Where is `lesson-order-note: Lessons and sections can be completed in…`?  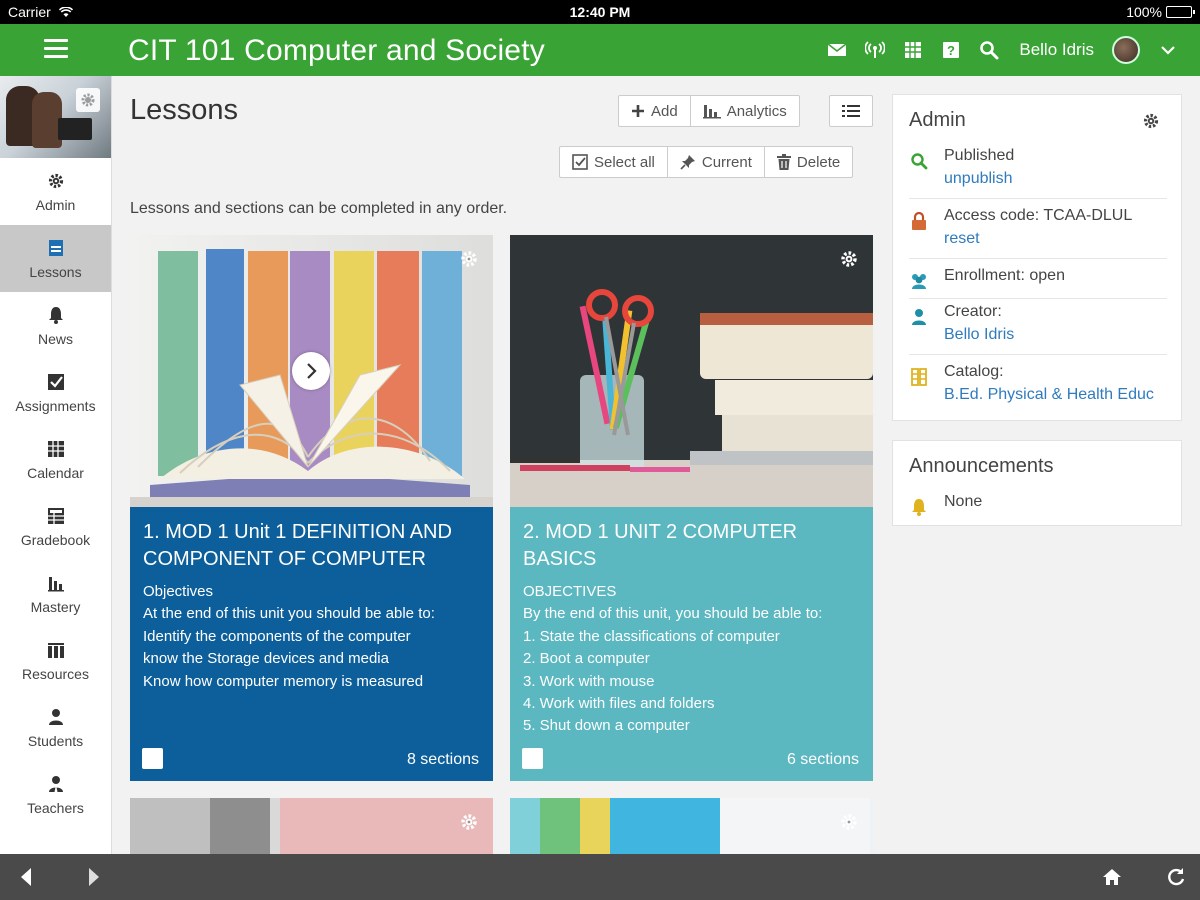
lesson-order-note: Lessons and sections can be completed in… is located at coordinates (319, 208).